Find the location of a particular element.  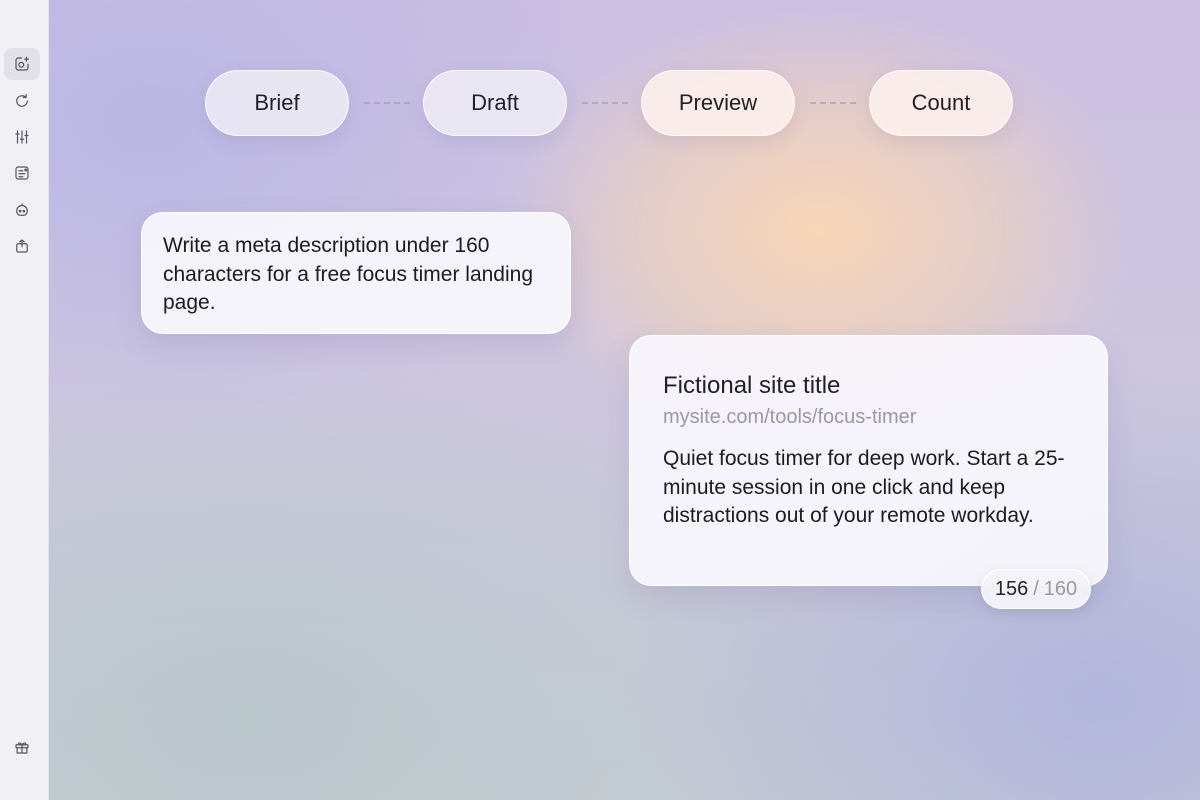

step-brief: Brief is located at coordinates (277, 103).